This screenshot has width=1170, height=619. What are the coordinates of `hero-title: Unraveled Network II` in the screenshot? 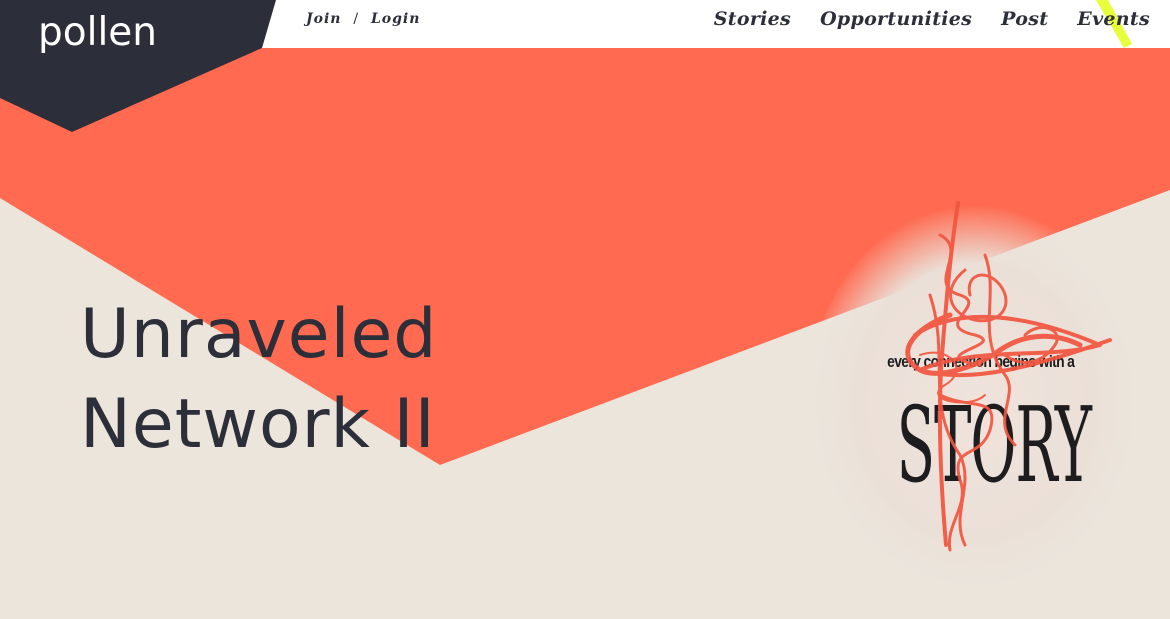 It's located at (258, 380).